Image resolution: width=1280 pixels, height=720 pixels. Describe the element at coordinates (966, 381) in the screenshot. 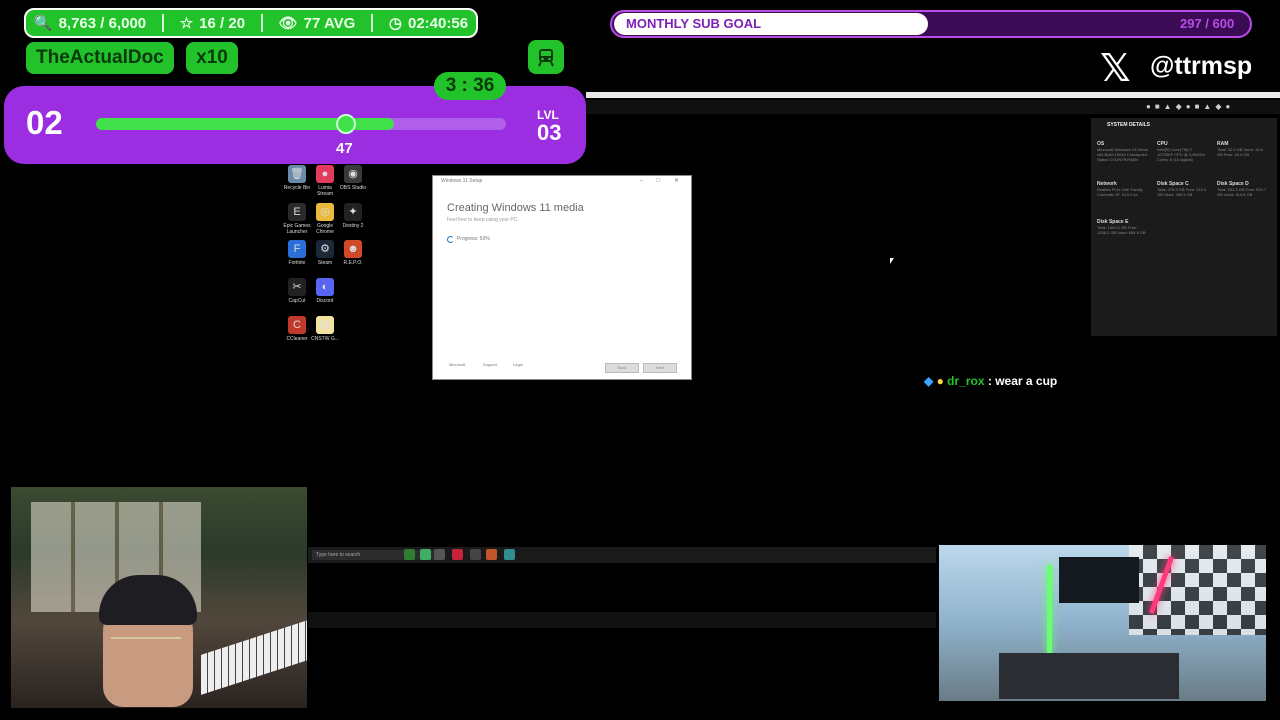

I see `chat-username: dr_rox` at that location.